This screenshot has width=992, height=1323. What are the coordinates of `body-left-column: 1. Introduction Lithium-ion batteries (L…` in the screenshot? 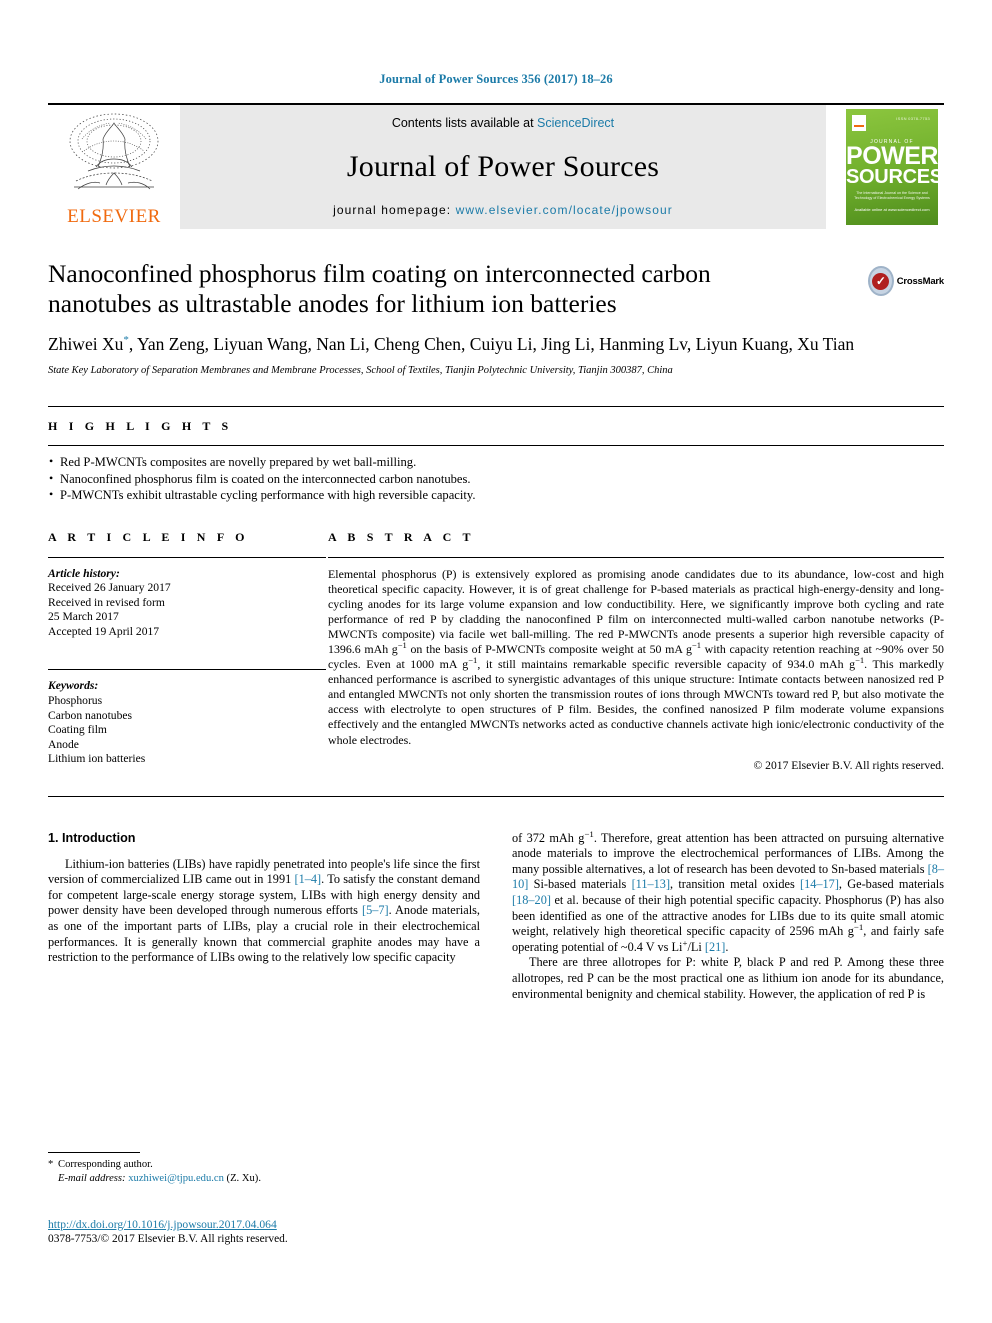 It's located at (264, 917).